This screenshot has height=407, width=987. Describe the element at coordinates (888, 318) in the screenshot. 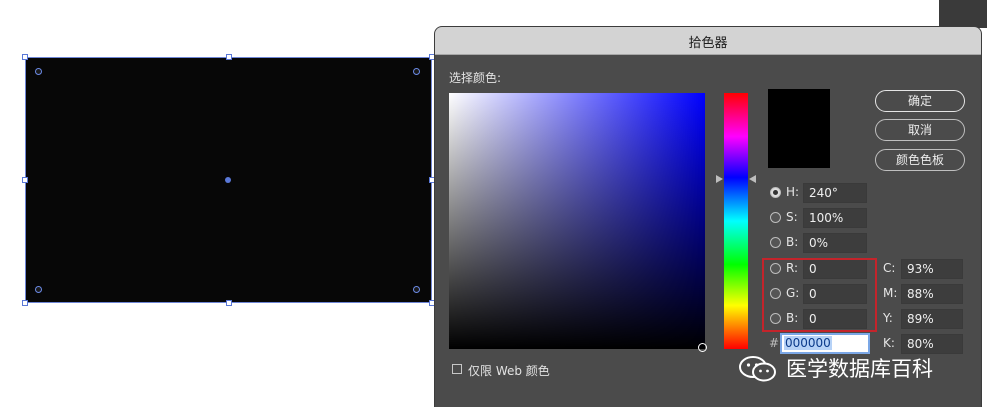

I see `yellow-label: Y:` at that location.